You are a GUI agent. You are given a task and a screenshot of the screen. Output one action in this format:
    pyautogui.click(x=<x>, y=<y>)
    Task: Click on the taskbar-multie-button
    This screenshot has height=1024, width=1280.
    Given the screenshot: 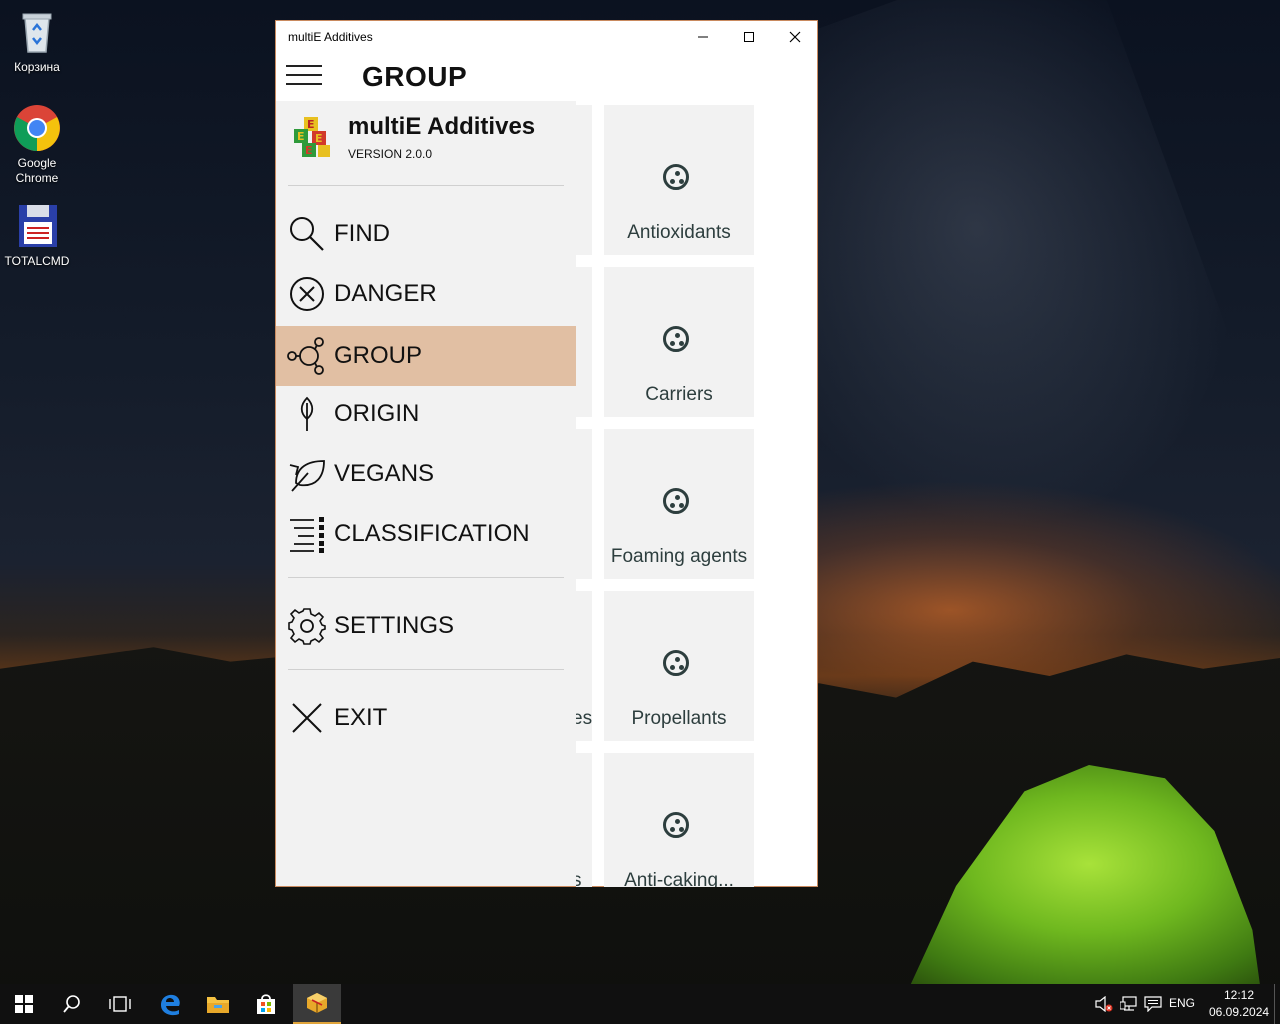 What is the action you would take?
    pyautogui.click(x=317, y=1004)
    